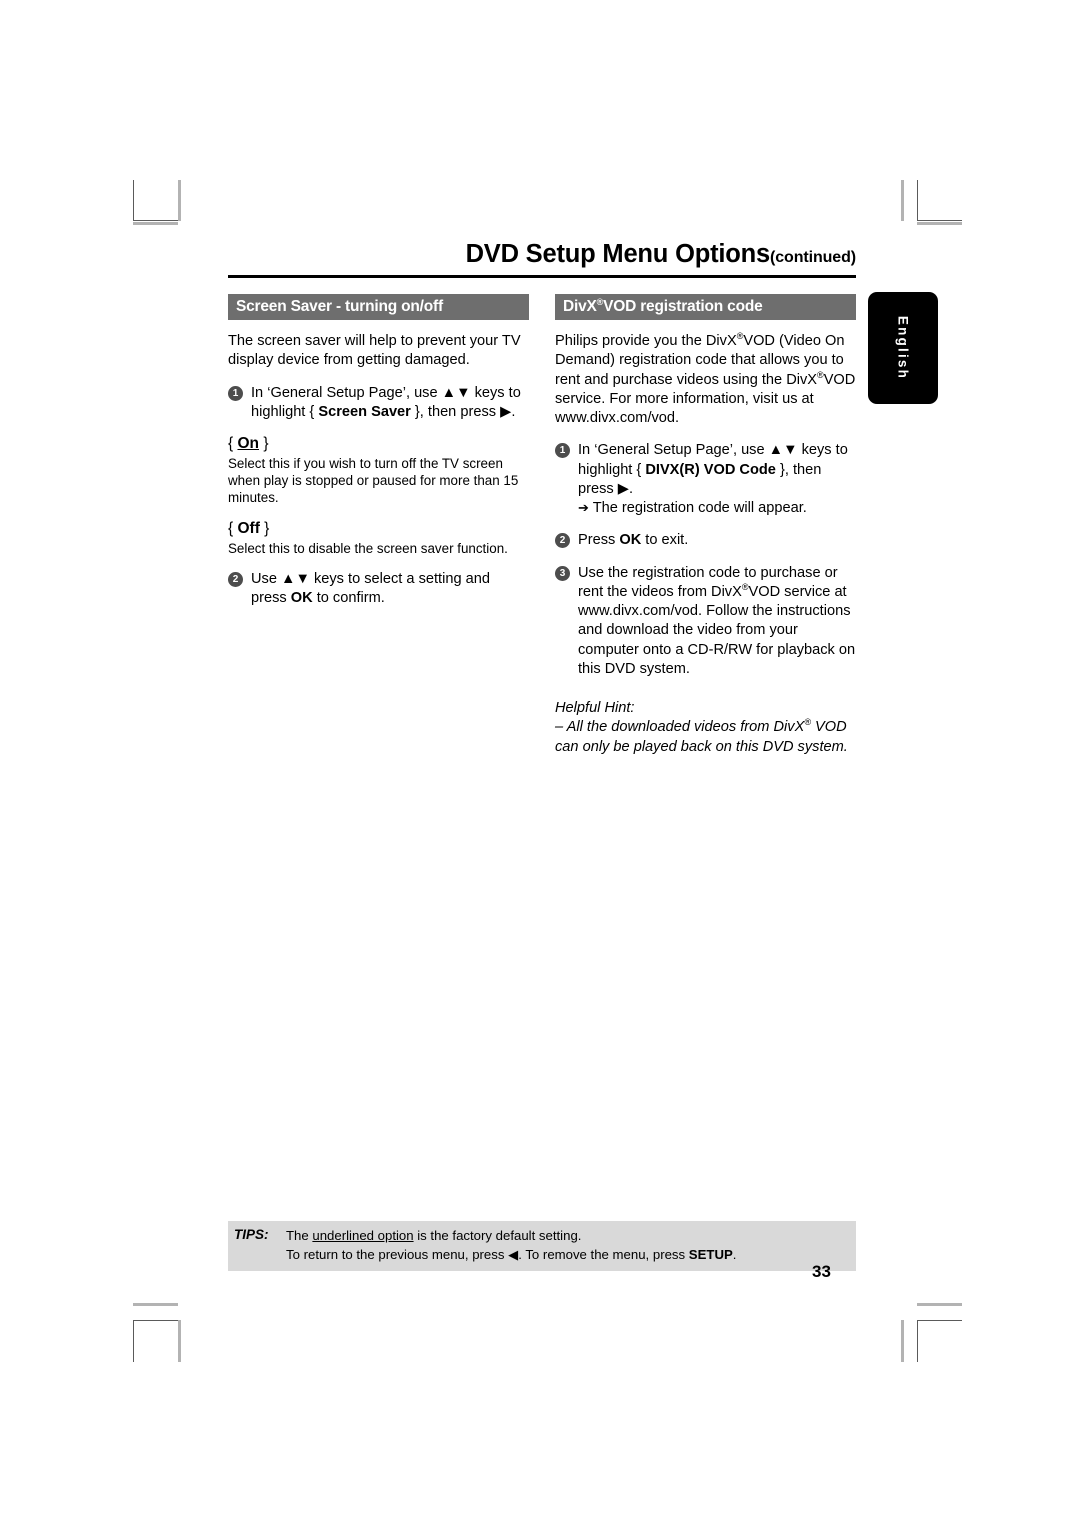 This screenshot has height=1528, width=1080. What do you see at coordinates (710, 469) in the screenshot?
I see `divx-step-1-bold-term: DIVX(R) VOD Code` at bounding box center [710, 469].